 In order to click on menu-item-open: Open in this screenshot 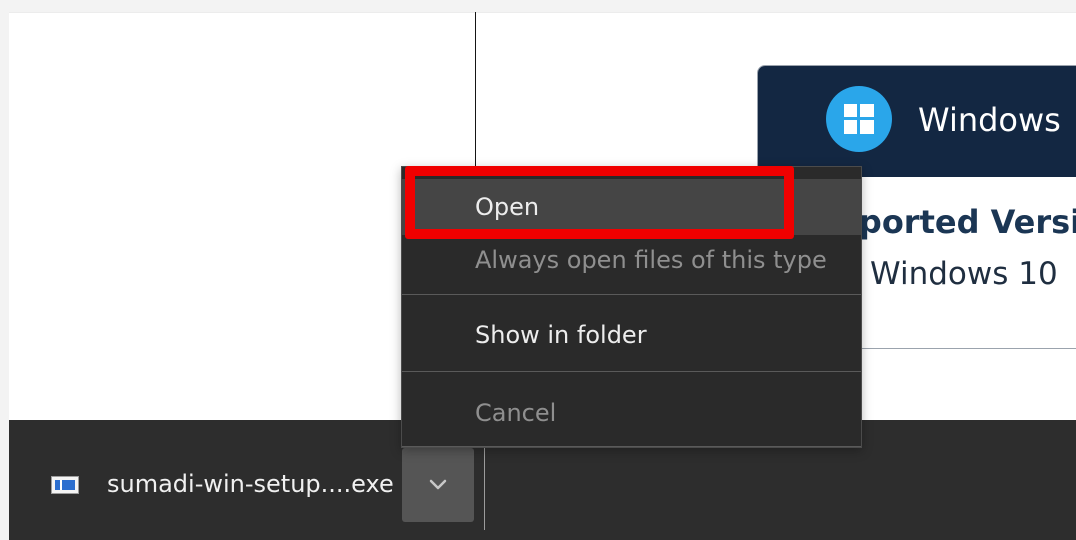, I will do `click(631, 207)`.